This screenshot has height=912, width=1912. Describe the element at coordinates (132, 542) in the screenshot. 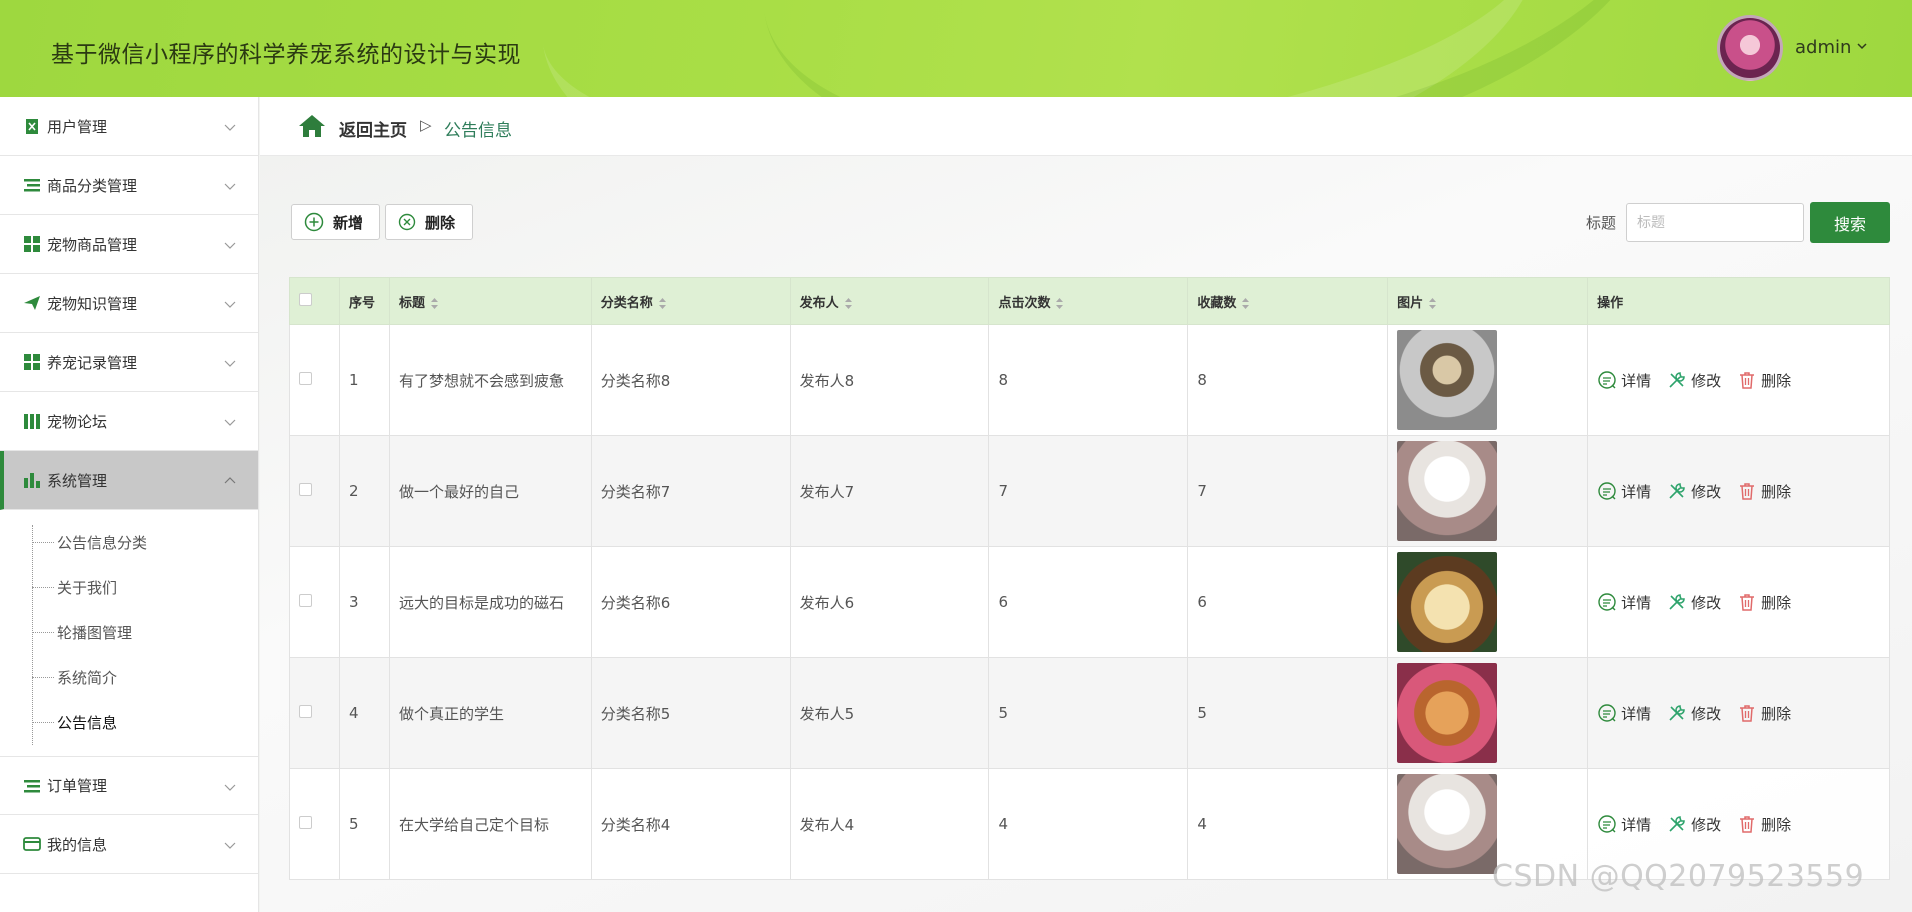

I see `submenu-item-notice-category: 公告信息分类` at that location.